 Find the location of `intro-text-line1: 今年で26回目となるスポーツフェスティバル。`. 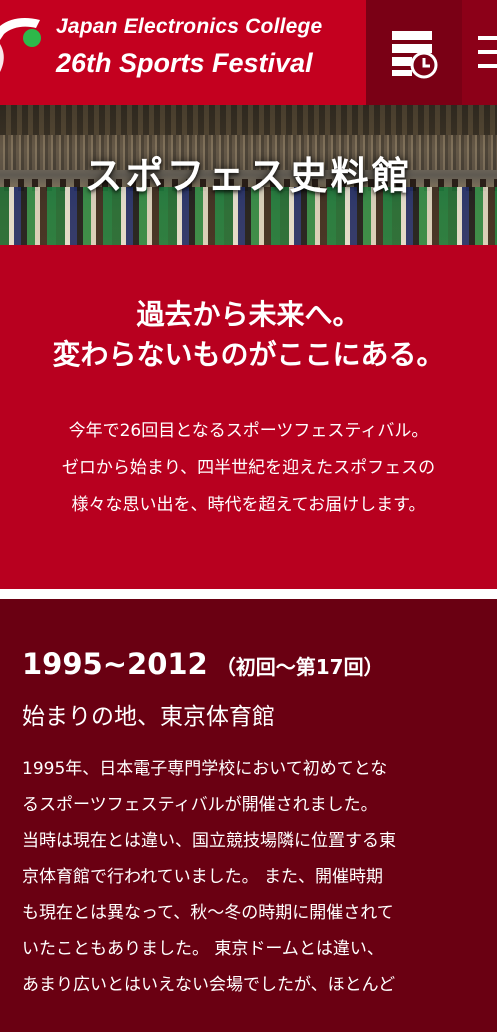

intro-text-line1: 今年で26回目となるスポーツフェスティバル。 is located at coordinates (248, 431).